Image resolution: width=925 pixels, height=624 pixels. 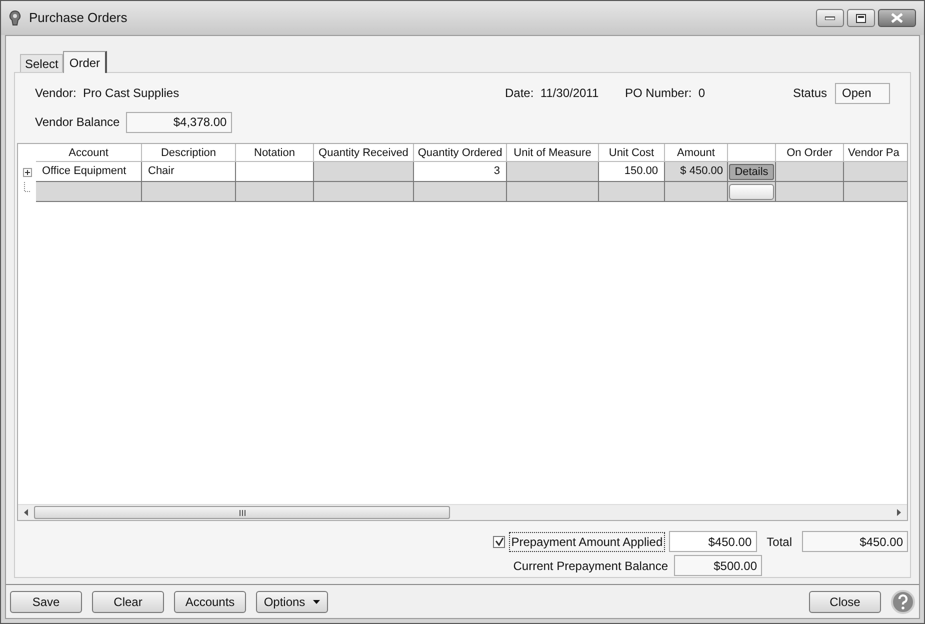 What do you see at coordinates (862, 93) in the screenshot?
I see `status-field: Open` at bounding box center [862, 93].